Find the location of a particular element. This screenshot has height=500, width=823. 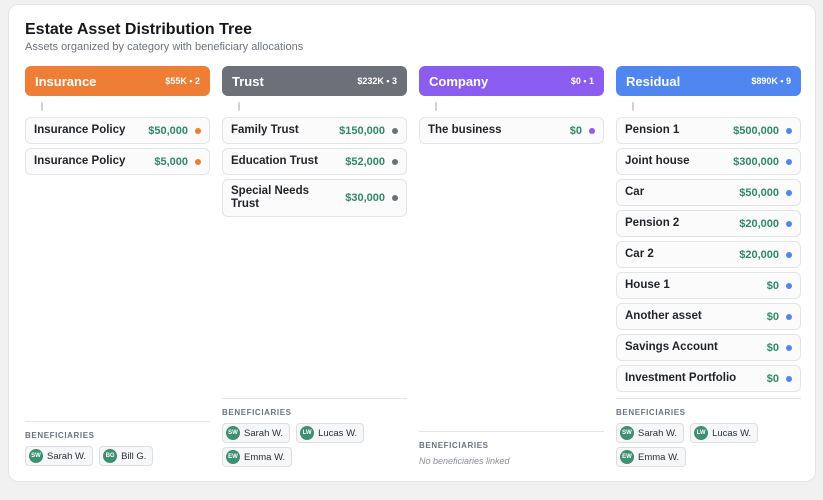

asset-item: Pension 2 $20,000 is located at coordinates (708, 223).